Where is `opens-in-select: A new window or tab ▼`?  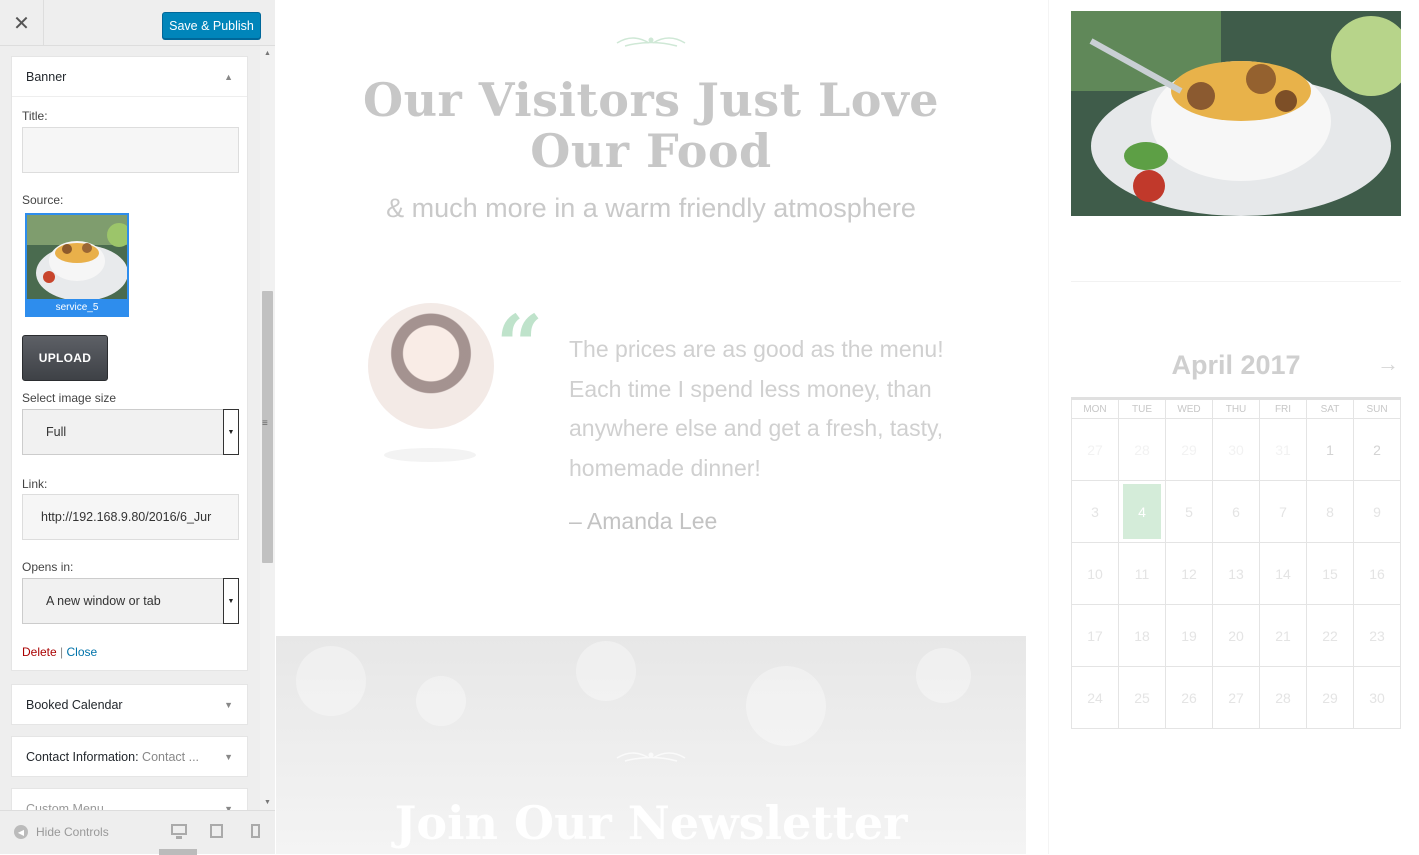 opens-in-select: A new window or tab ▼ is located at coordinates (130, 601).